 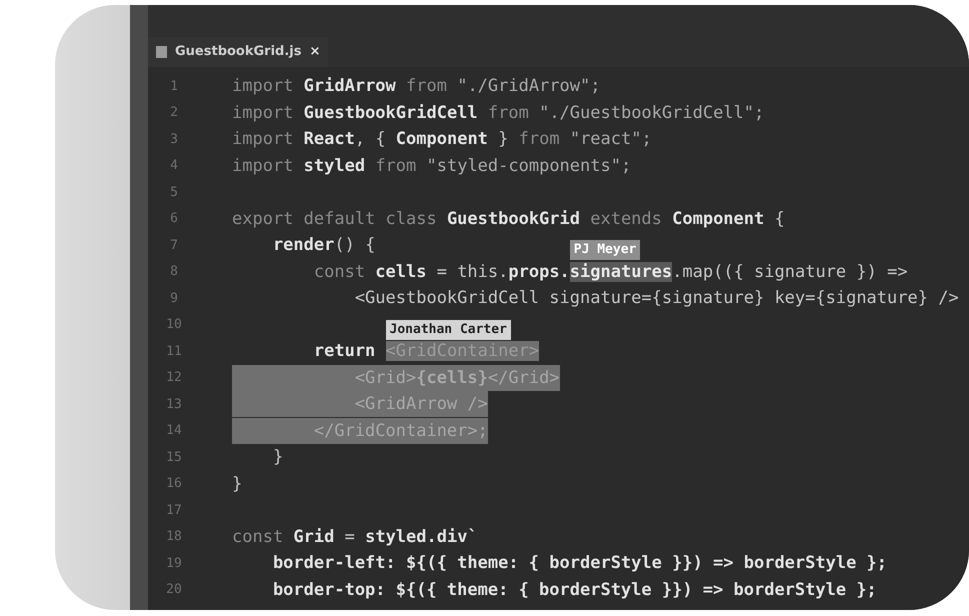 What do you see at coordinates (174, 219) in the screenshot?
I see `line-number: 6` at bounding box center [174, 219].